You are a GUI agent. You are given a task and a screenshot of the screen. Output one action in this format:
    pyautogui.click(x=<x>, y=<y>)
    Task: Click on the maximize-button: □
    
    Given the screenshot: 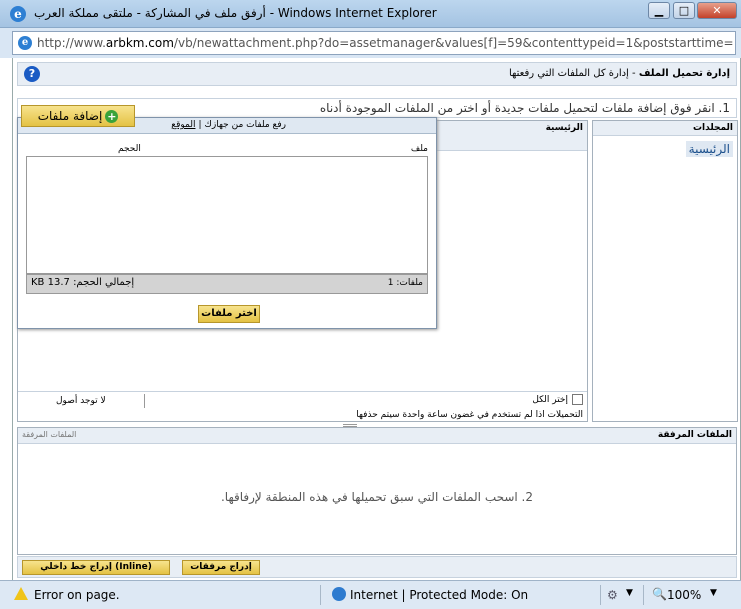 What is the action you would take?
    pyautogui.click(x=684, y=10)
    